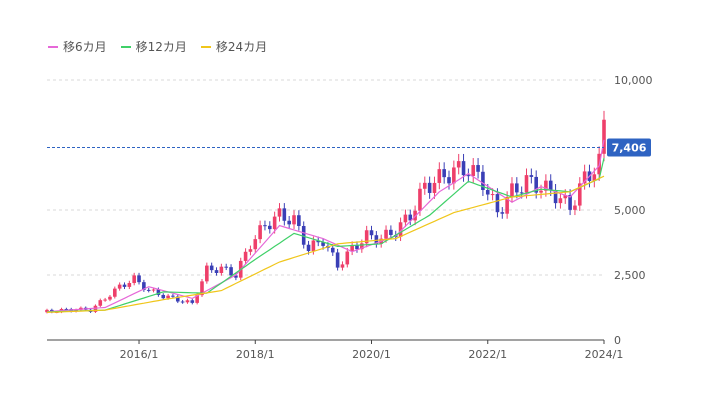 Image resolution: width=721 pixels, height=412 pixels. What do you see at coordinates (487, 354) in the screenshot?
I see `x-tick-label: 2022/1` at bounding box center [487, 354].